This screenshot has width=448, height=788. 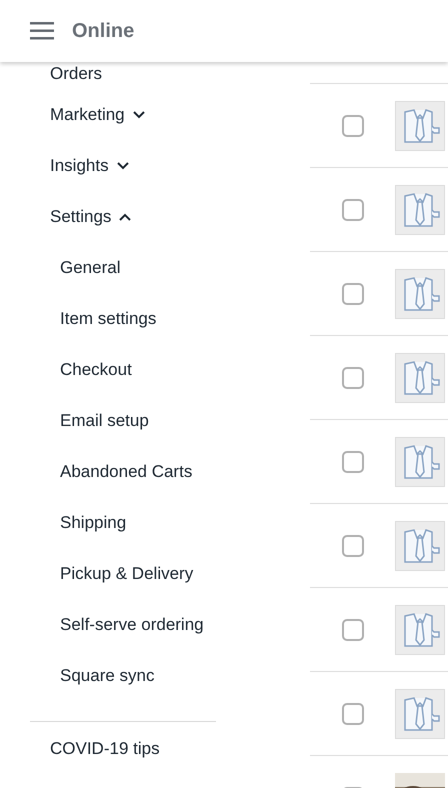 I want to click on nav-item: COVID-19 tips, so click(x=105, y=749).